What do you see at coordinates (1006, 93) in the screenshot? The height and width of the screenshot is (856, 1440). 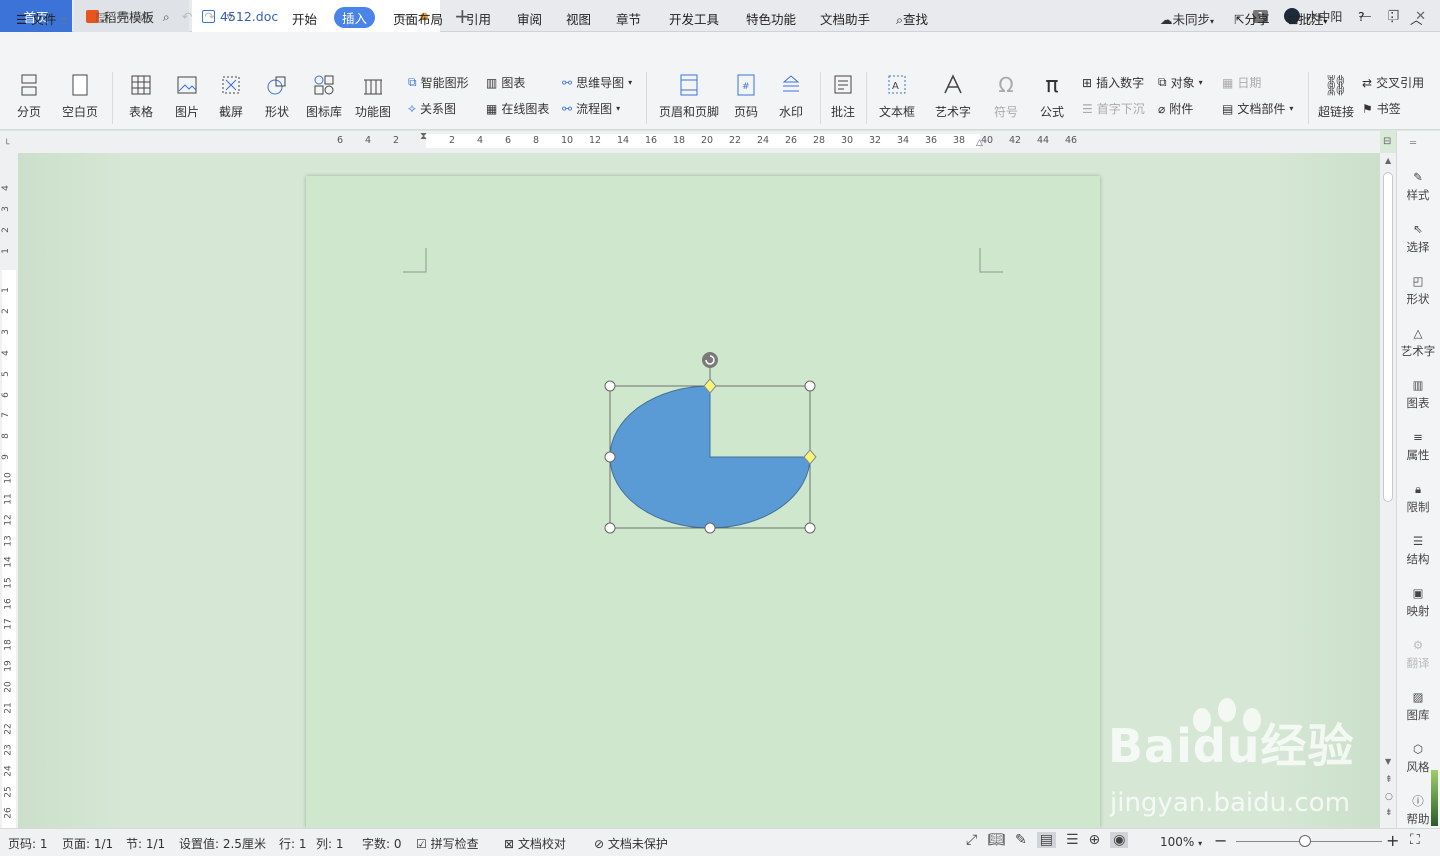 I see `symbol-button: Ω 符号` at bounding box center [1006, 93].